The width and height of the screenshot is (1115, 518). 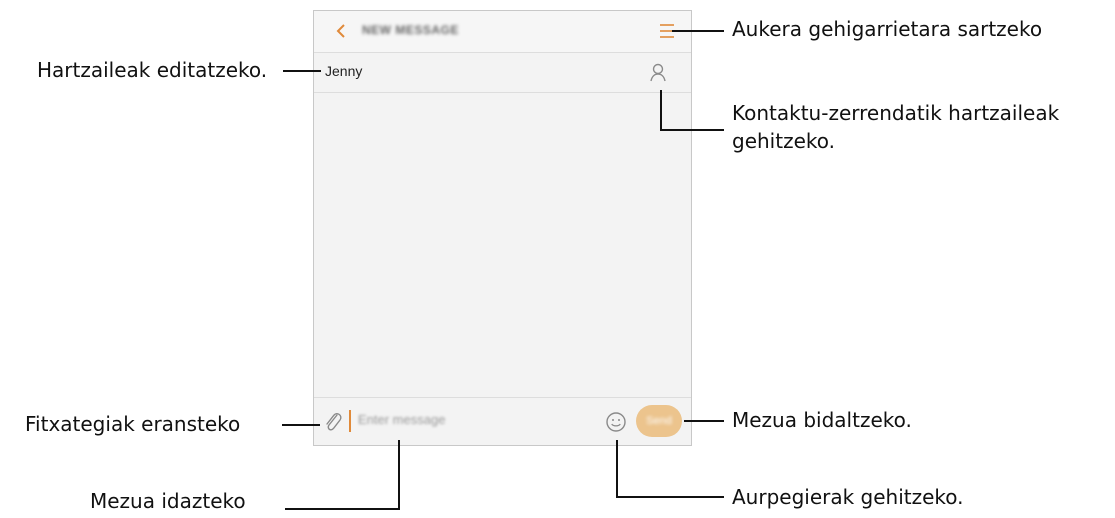 I want to click on screen-title: NEW MESSAGE, so click(x=410, y=30).